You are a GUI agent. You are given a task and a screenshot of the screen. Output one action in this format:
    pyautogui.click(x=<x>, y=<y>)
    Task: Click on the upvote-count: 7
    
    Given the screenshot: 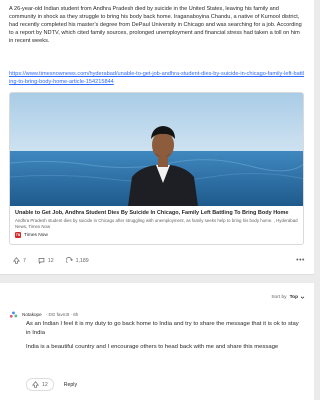 What is the action you would take?
    pyautogui.click(x=24, y=260)
    